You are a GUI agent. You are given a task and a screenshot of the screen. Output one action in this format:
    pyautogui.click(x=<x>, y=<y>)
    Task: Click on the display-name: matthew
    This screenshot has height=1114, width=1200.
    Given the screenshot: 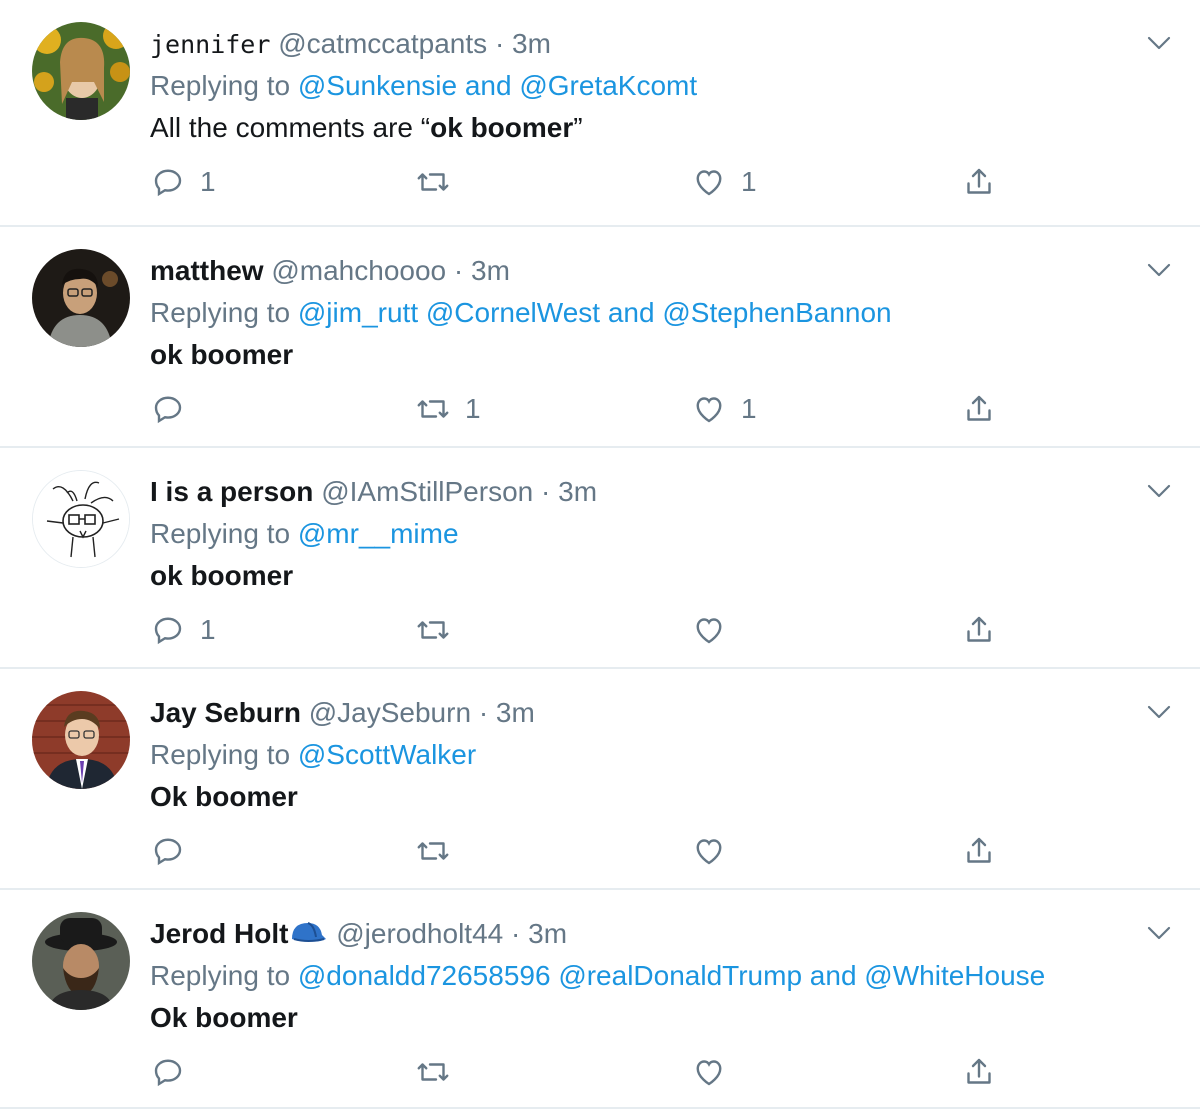 What is the action you would take?
    pyautogui.click(x=207, y=270)
    